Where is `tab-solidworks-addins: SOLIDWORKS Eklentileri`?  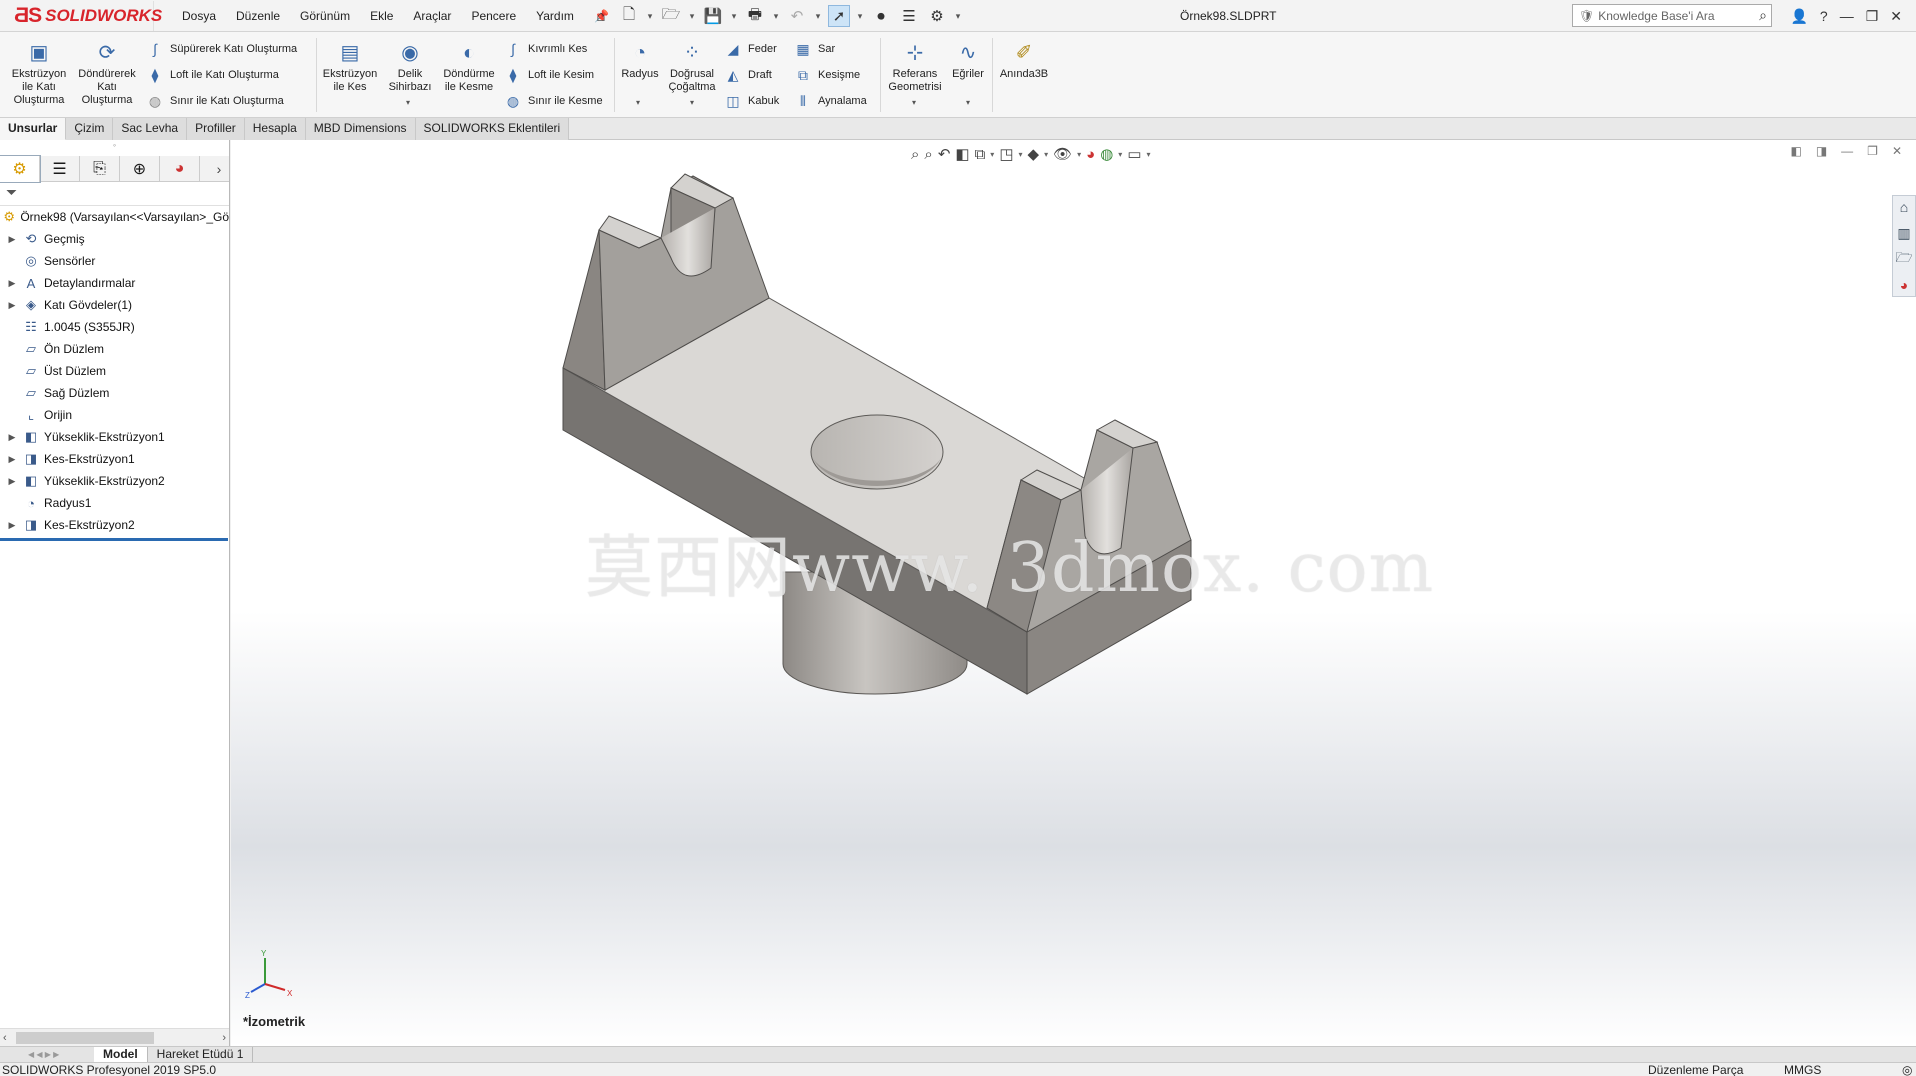 tab-solidworks-addins: SOLIDWORKS Eklentileri is located at coordinates (492, 129).